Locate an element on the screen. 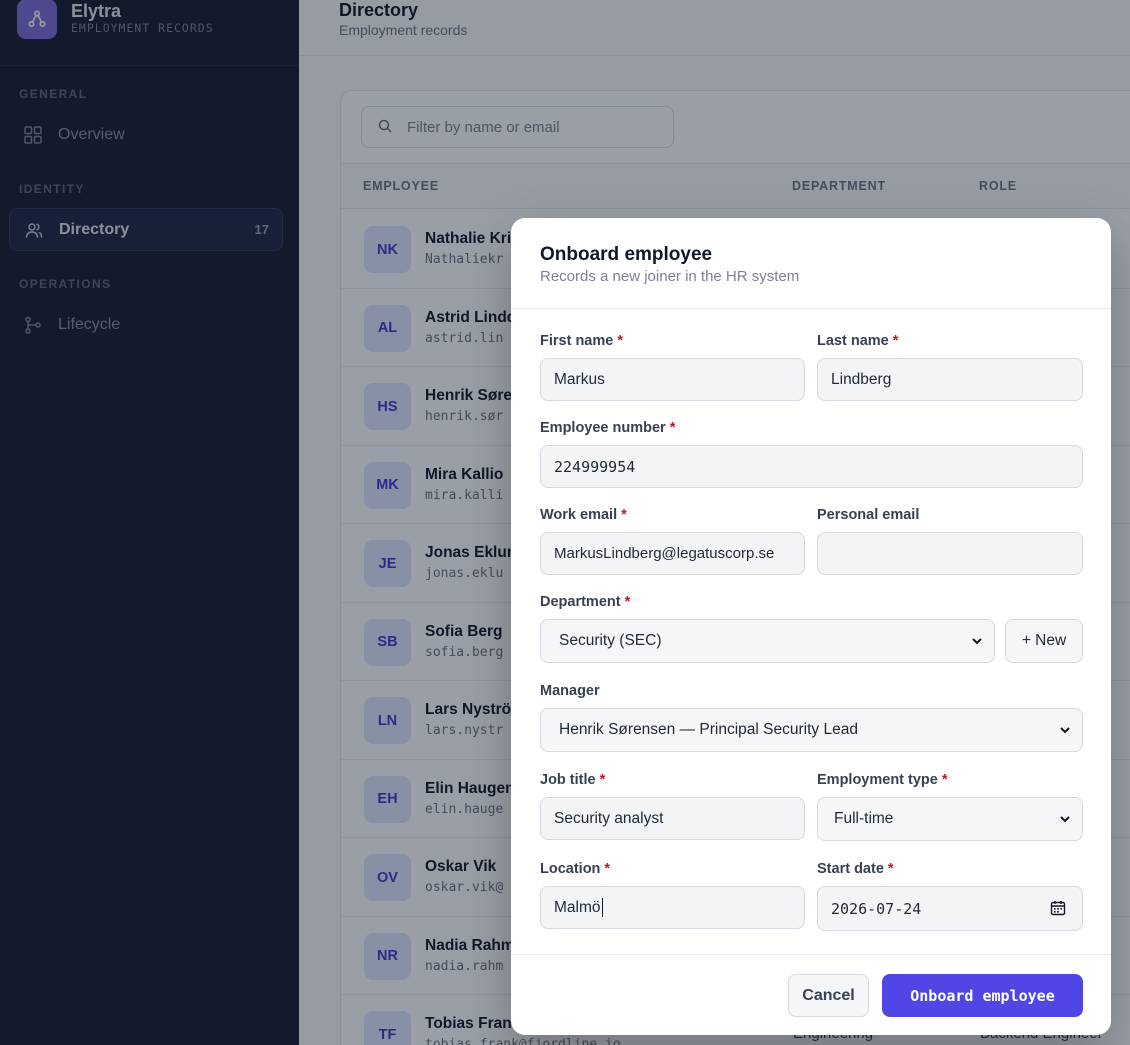 The image size is (1130, 1045). onboard-employee-button: Onboard employee is located at coordinates (982, 995).